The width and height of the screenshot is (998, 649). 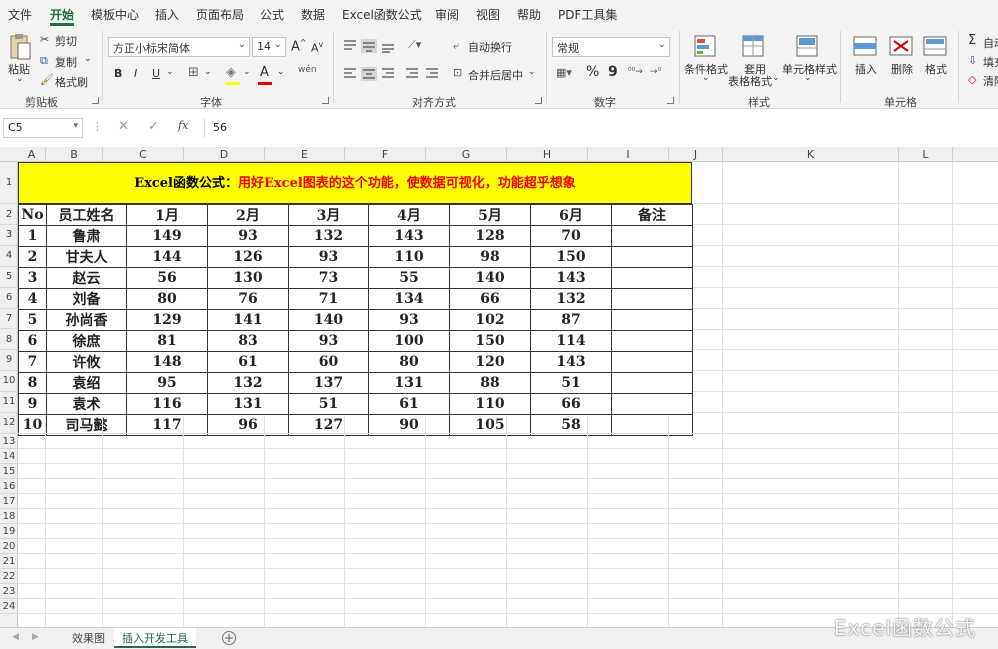 What do you see at coordinates (9, 403) in the screenshot?
I see `row-header: 11` at bounding box center [9, 403].